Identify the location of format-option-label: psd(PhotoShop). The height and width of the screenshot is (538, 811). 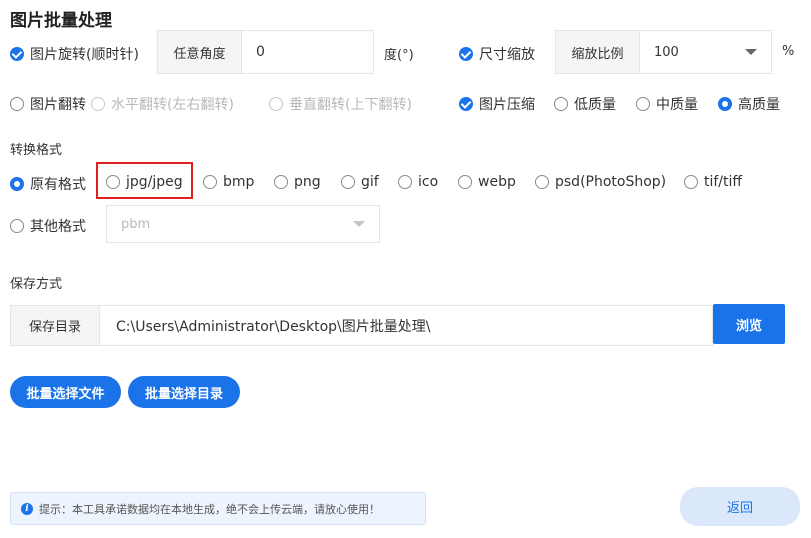
(611, 182).